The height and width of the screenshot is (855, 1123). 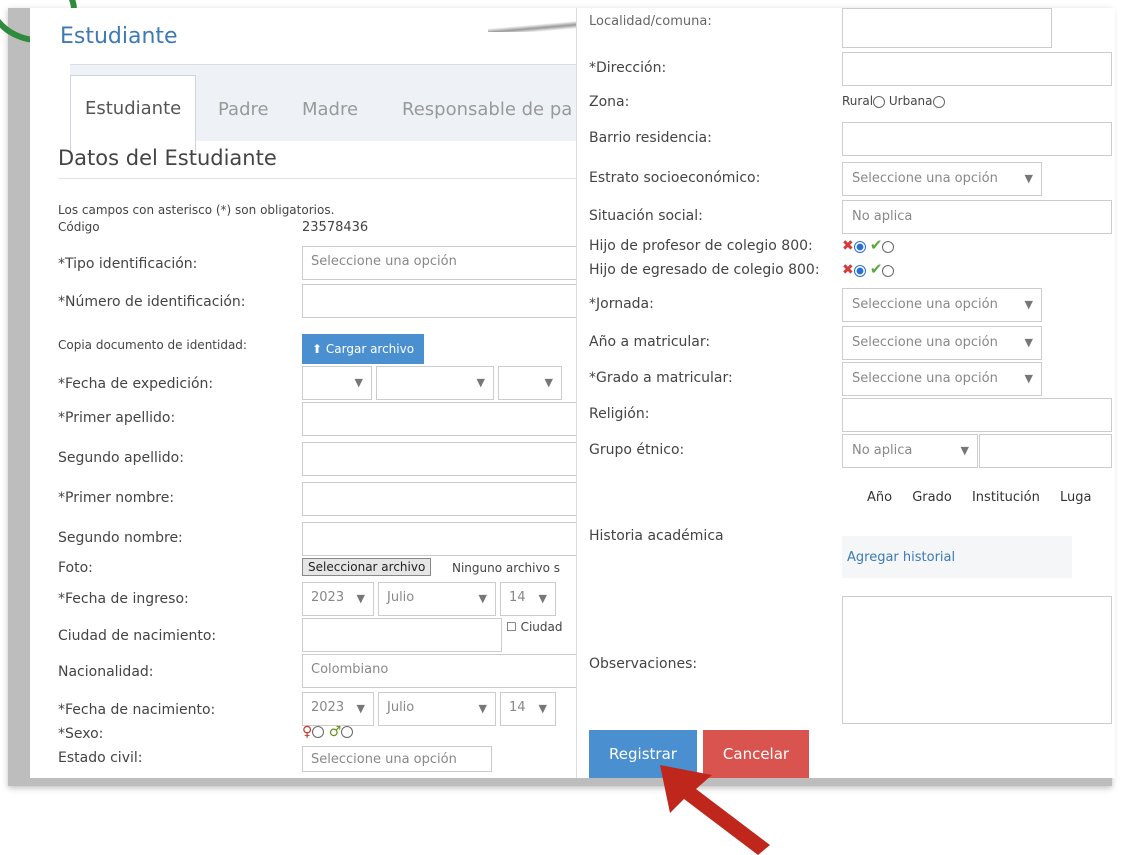 What do you see at coordinates (977, 415) in the screenshot?
I see `religion-input` at bounding box center [977, 415].